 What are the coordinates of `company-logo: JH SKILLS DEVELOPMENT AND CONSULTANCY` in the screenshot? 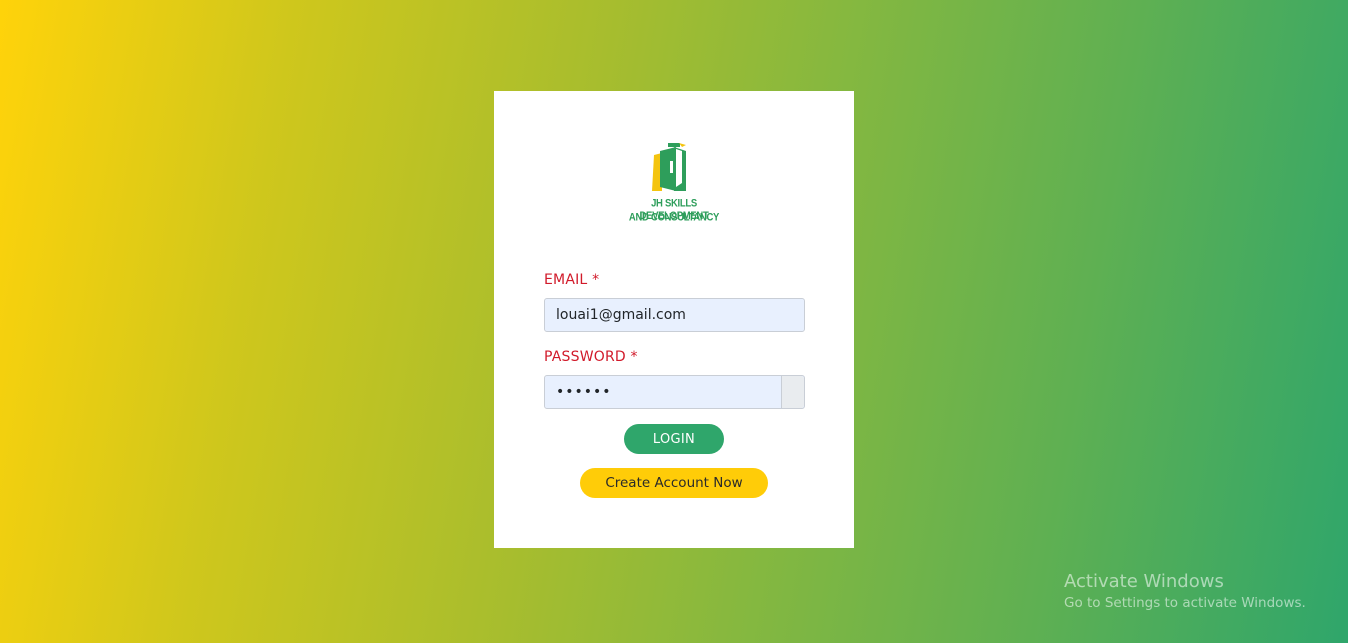 It's located at (674, 185).